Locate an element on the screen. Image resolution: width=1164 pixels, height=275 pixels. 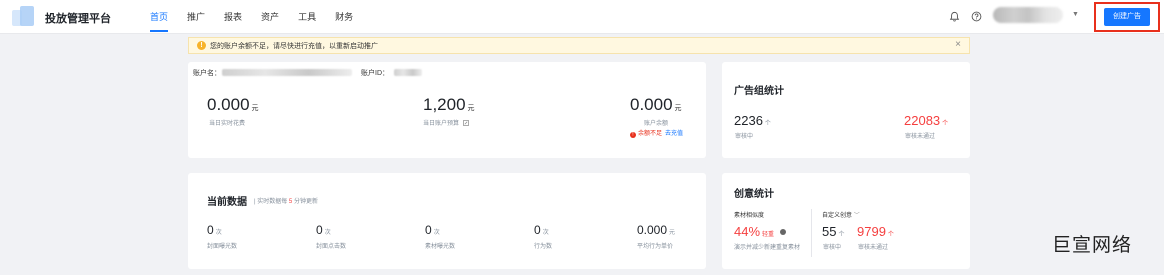
today-spend: 0.000 元 is located at coordinates (233, 104).